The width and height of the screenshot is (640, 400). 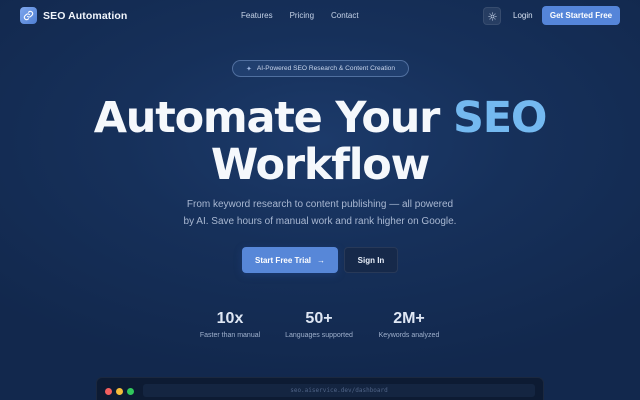 I want to click on hero-title-line1: Automate Your SEO, so click(x=320, y=118).